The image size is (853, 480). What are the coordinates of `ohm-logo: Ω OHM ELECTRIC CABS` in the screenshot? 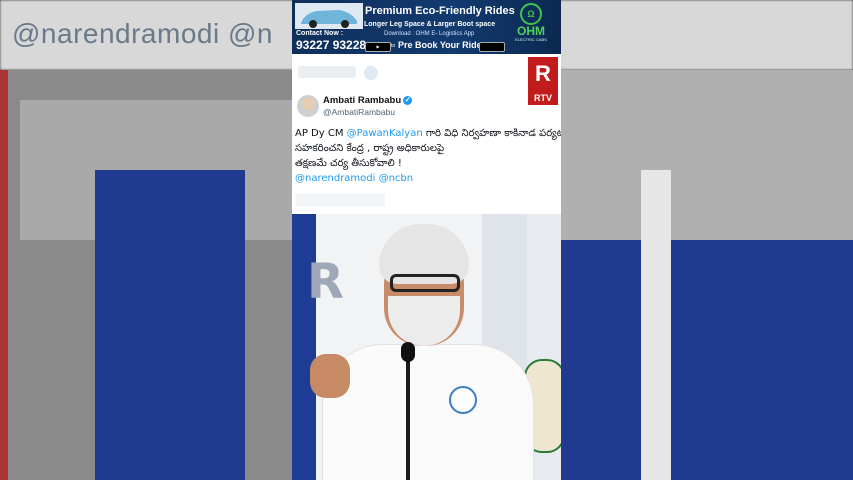 It's located at (531, 27).